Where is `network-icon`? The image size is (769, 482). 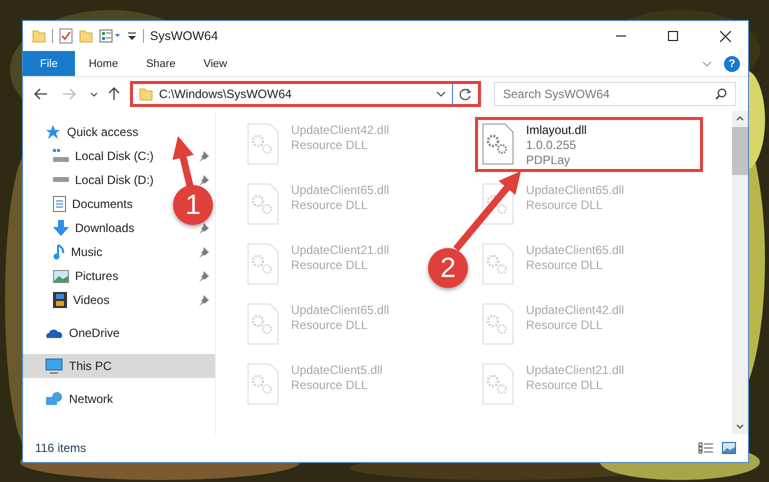
network-icon is located at coordinates (54, 399).